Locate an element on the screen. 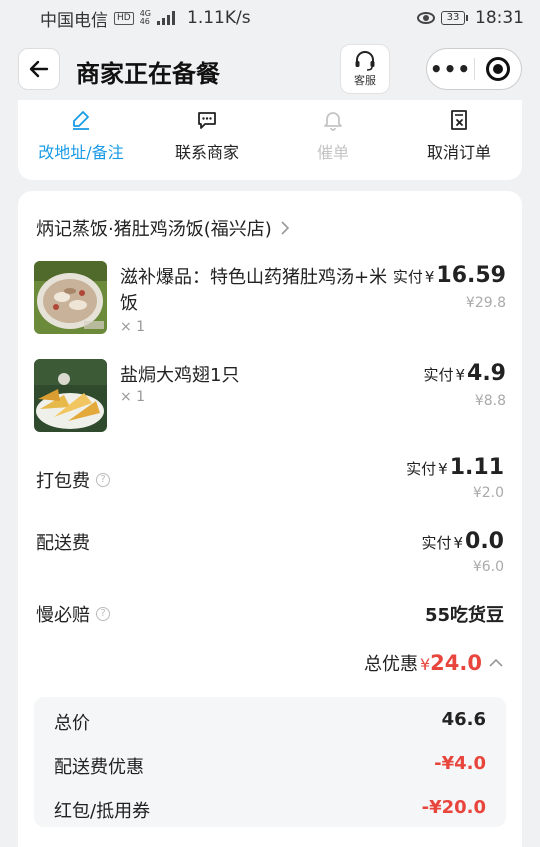 Image resolution: width=540 pixels, height=847 pixels. packaging-fee-label-group: 打包费 ? is located at coordinates (73, 480).